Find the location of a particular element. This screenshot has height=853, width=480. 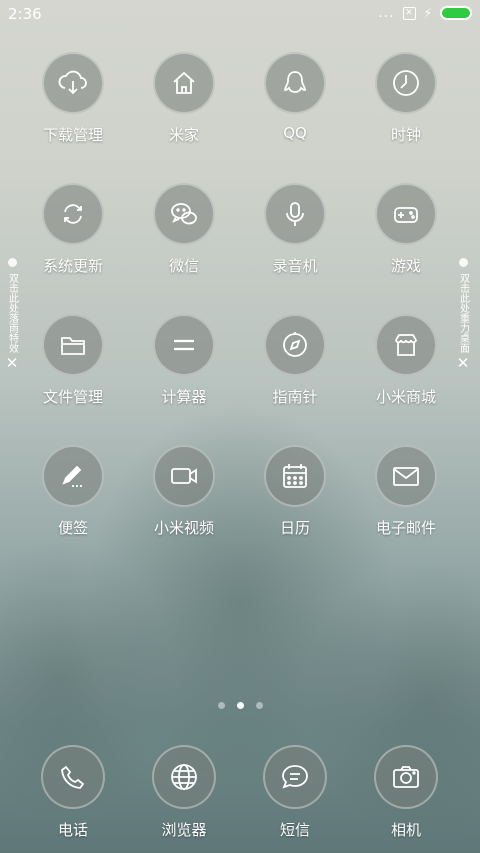

app-label: 录音机 is located at coordinates (295, 266).